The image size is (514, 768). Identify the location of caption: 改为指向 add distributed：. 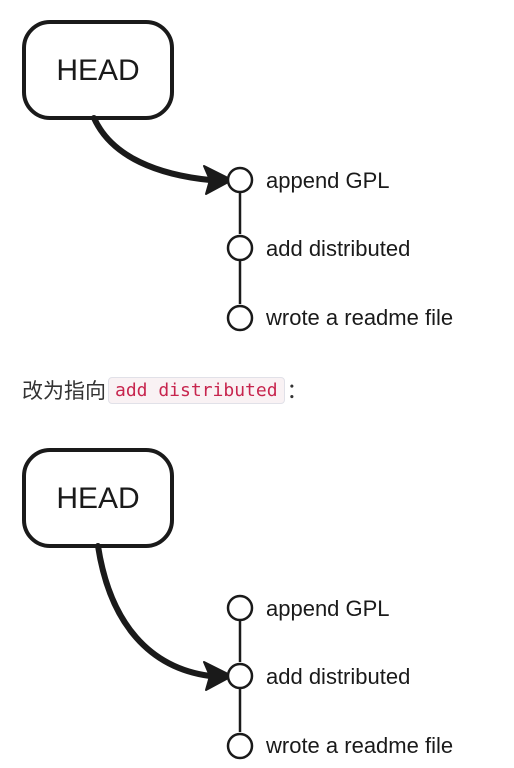
(165, 390).